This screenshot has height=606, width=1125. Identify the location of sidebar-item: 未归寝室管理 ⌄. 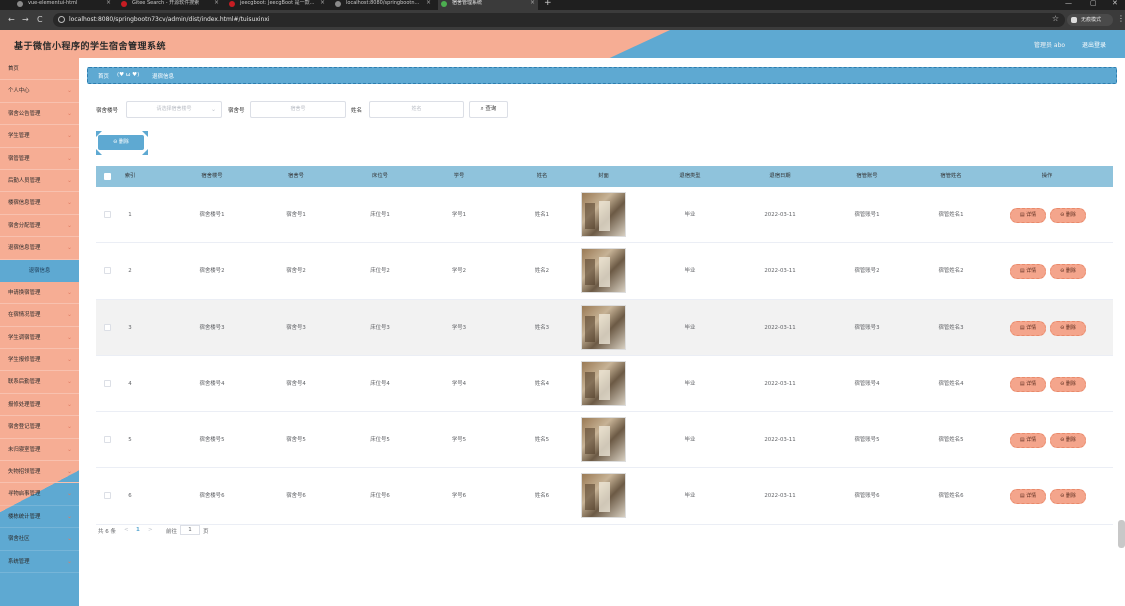
(39, 450).